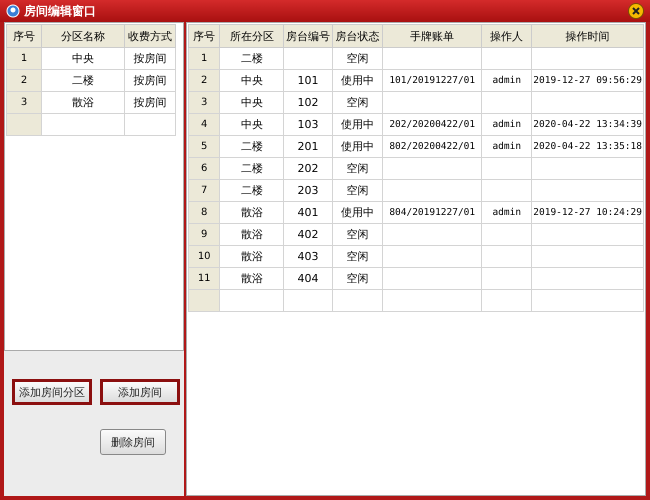  What do you see at coordinates (587, 80) in the screenshot?
I see `table-cell: 2019-12-27 09:56:29` at bounding box center [587, 80].